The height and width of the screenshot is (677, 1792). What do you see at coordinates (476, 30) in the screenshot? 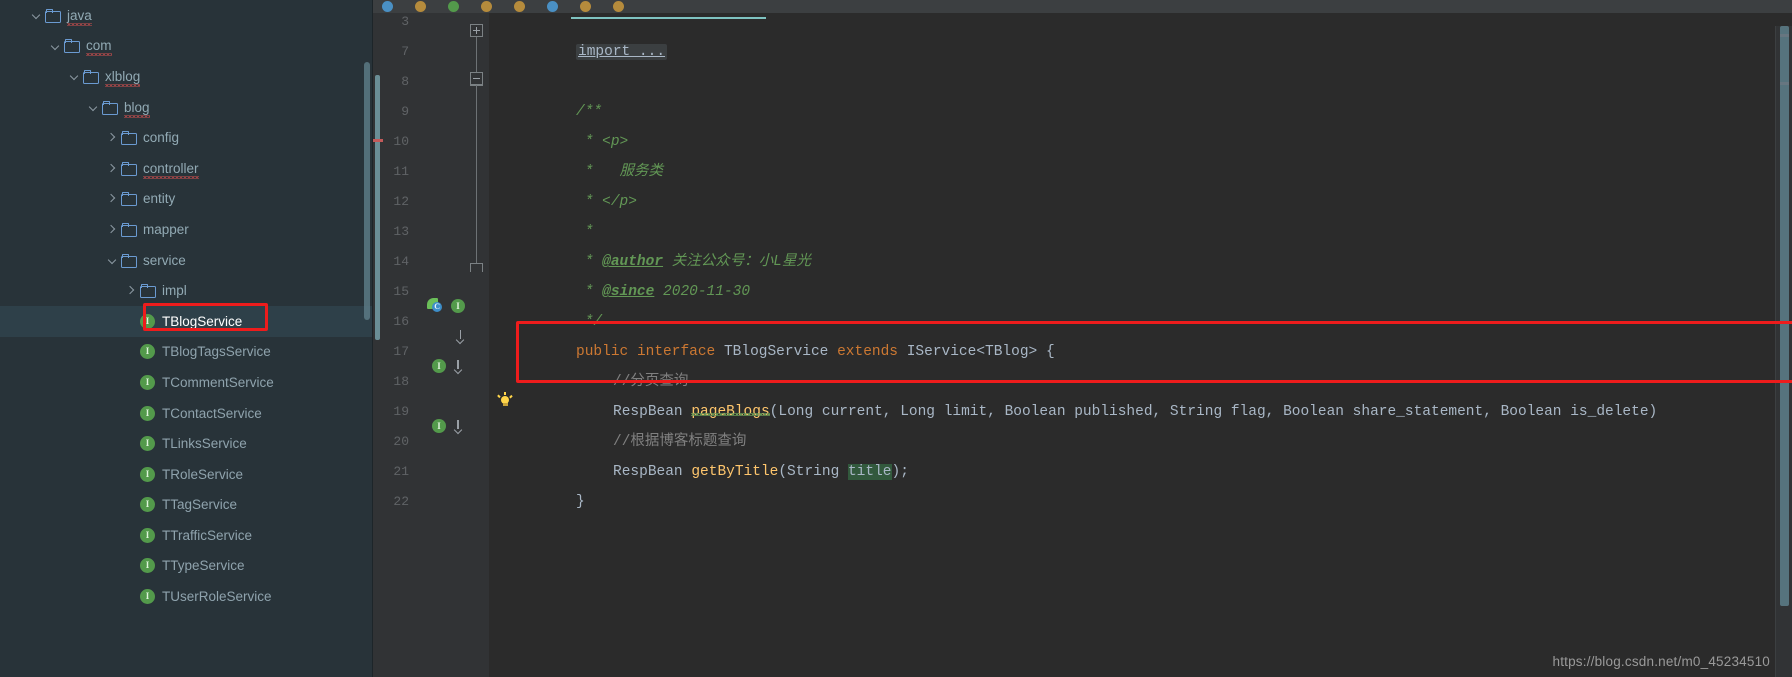
I see `fold-expand-imports-icon` at bounding box center [476, 30].